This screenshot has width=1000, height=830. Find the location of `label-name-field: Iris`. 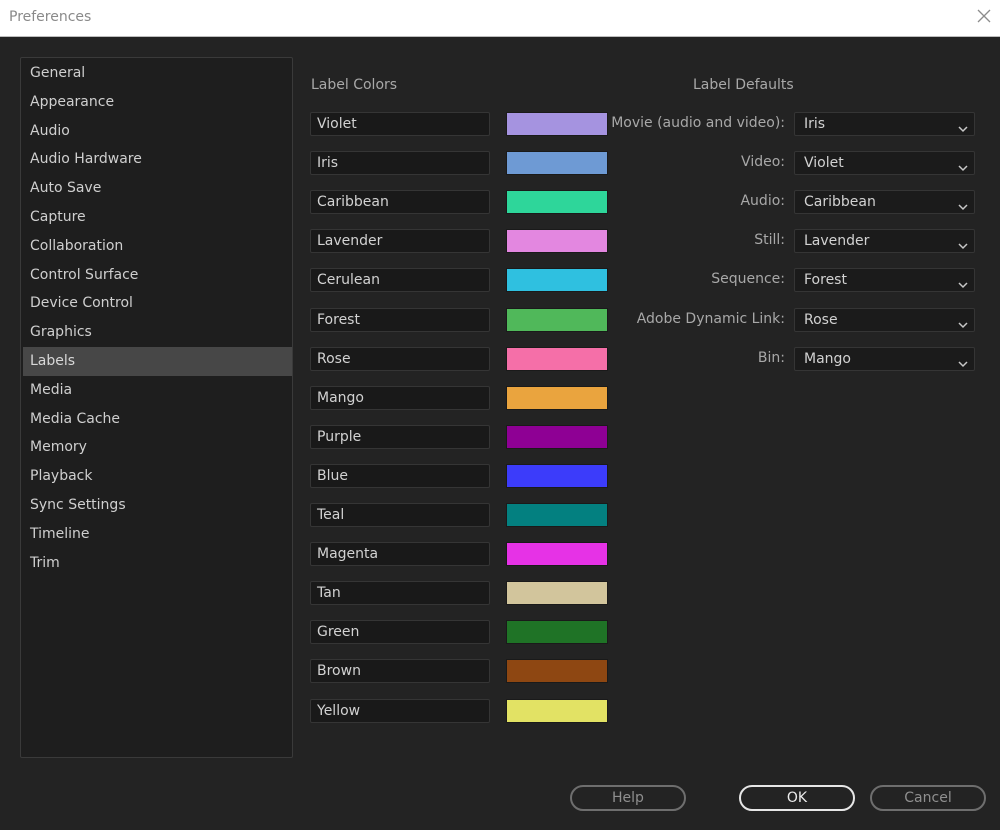

label-name-field: Iris is located at coordinates (400, 163).